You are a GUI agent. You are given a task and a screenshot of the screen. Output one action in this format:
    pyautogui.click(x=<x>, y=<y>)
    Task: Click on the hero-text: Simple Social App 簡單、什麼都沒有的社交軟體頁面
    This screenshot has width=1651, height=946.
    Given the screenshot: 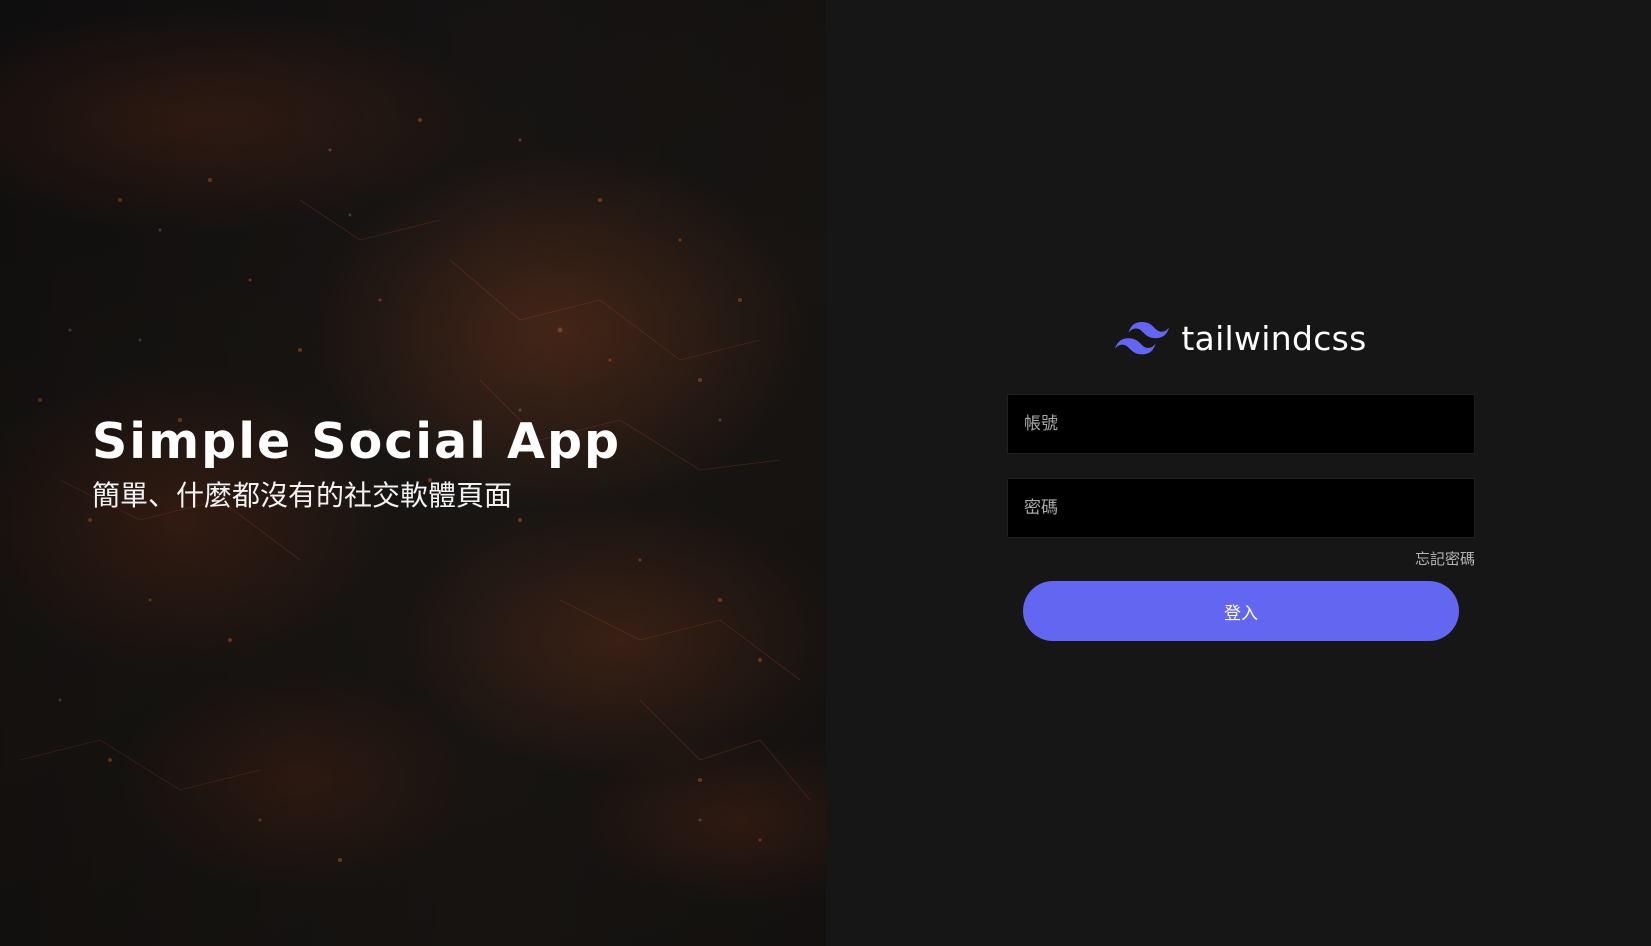 What is the action you would take?
    pyautogui.click(x=356, y=464)
    